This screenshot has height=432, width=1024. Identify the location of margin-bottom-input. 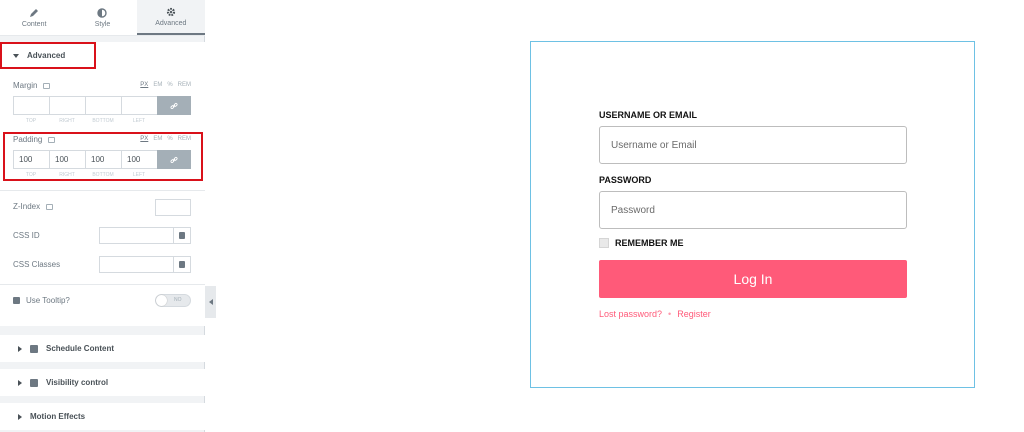
(103, 105).